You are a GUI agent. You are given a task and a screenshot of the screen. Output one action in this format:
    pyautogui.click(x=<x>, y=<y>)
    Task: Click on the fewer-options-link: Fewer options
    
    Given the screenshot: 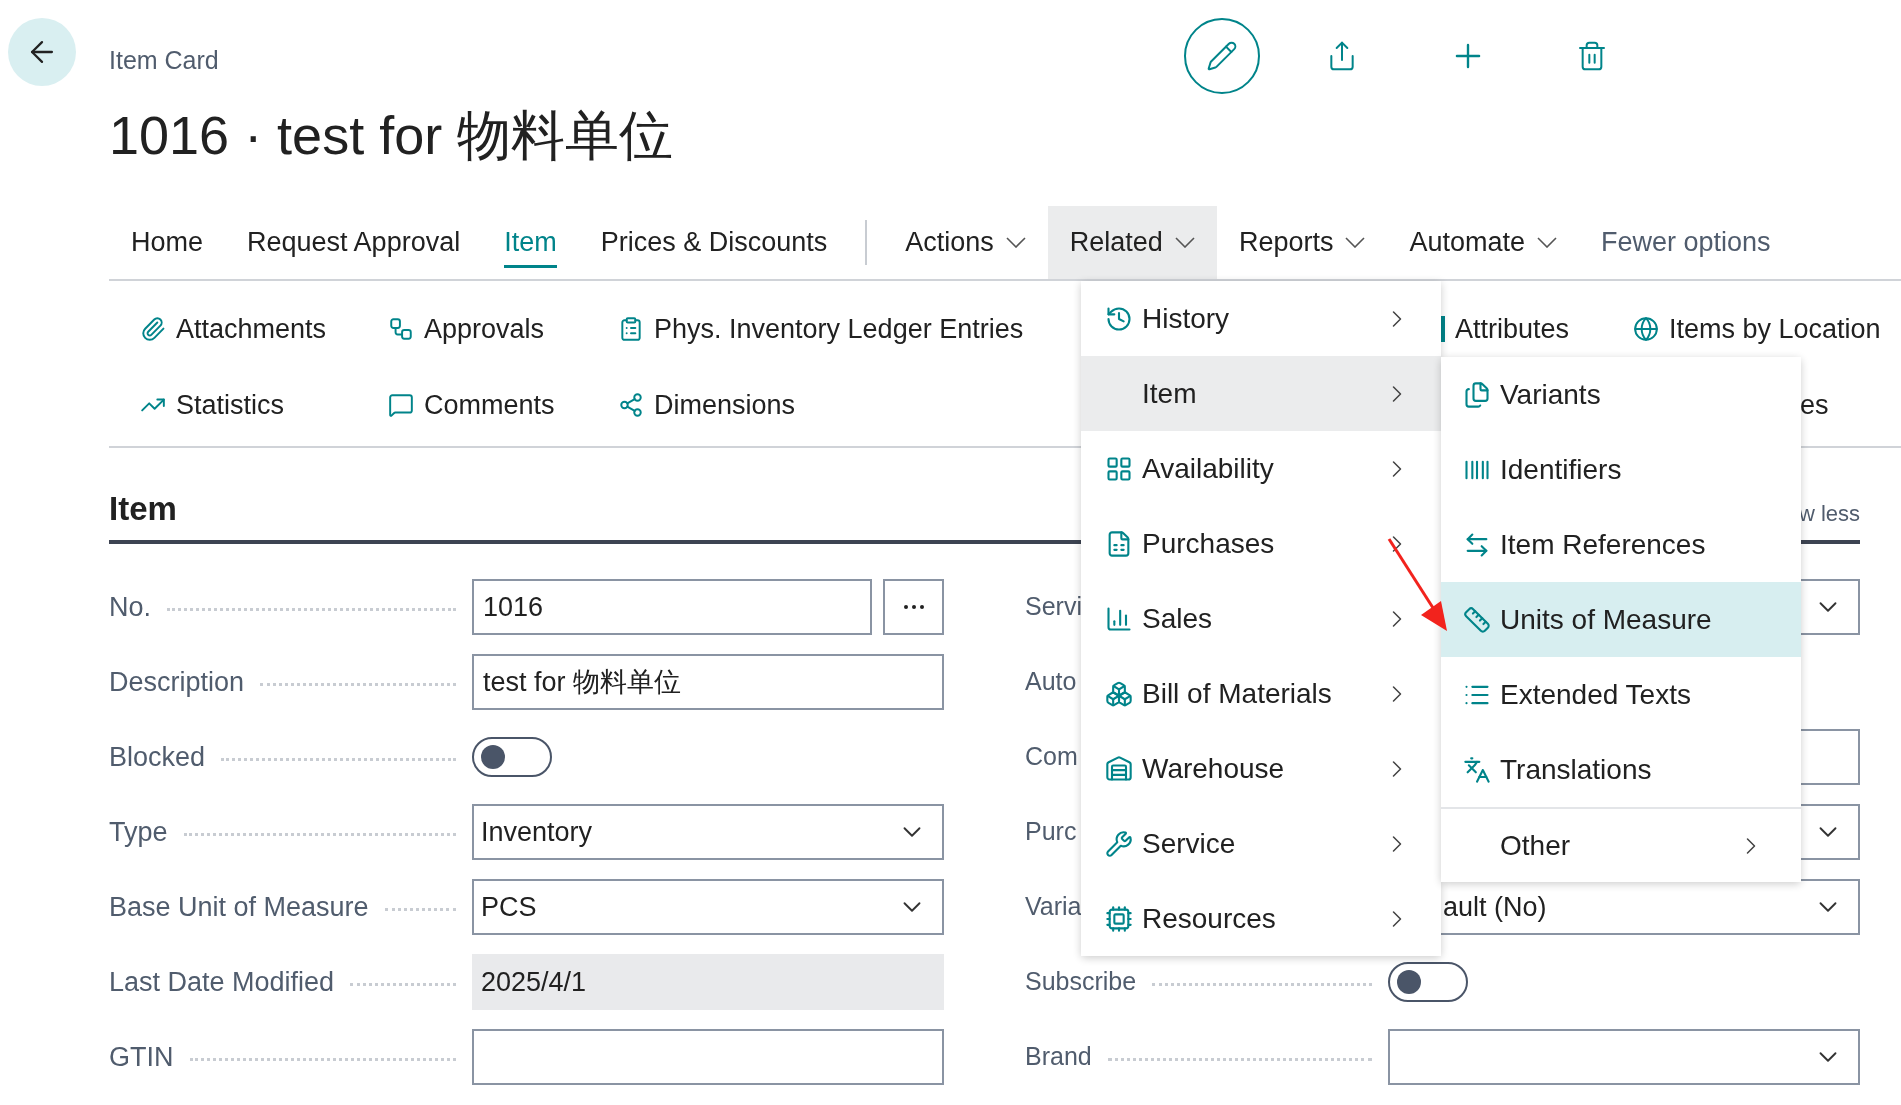 What is the action you would take?
    pyautogui.click(x=1686, y=242)
    